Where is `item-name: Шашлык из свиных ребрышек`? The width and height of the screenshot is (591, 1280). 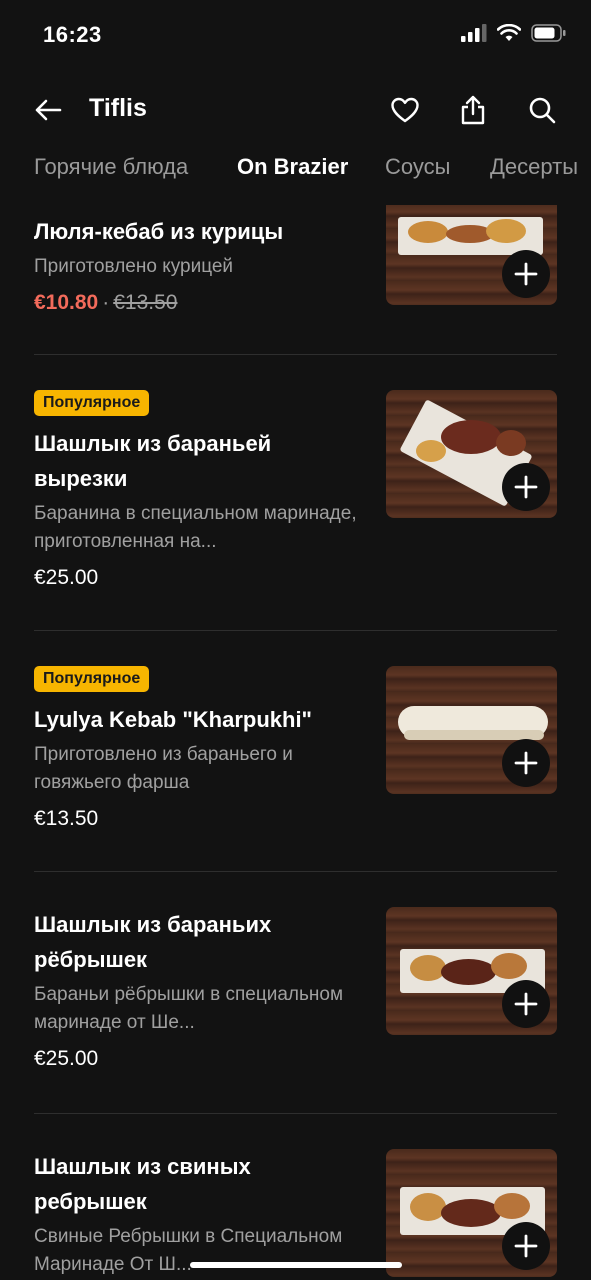 item-name: Шашлык из свиных ребрышек is located at coordinates (142, 1184).